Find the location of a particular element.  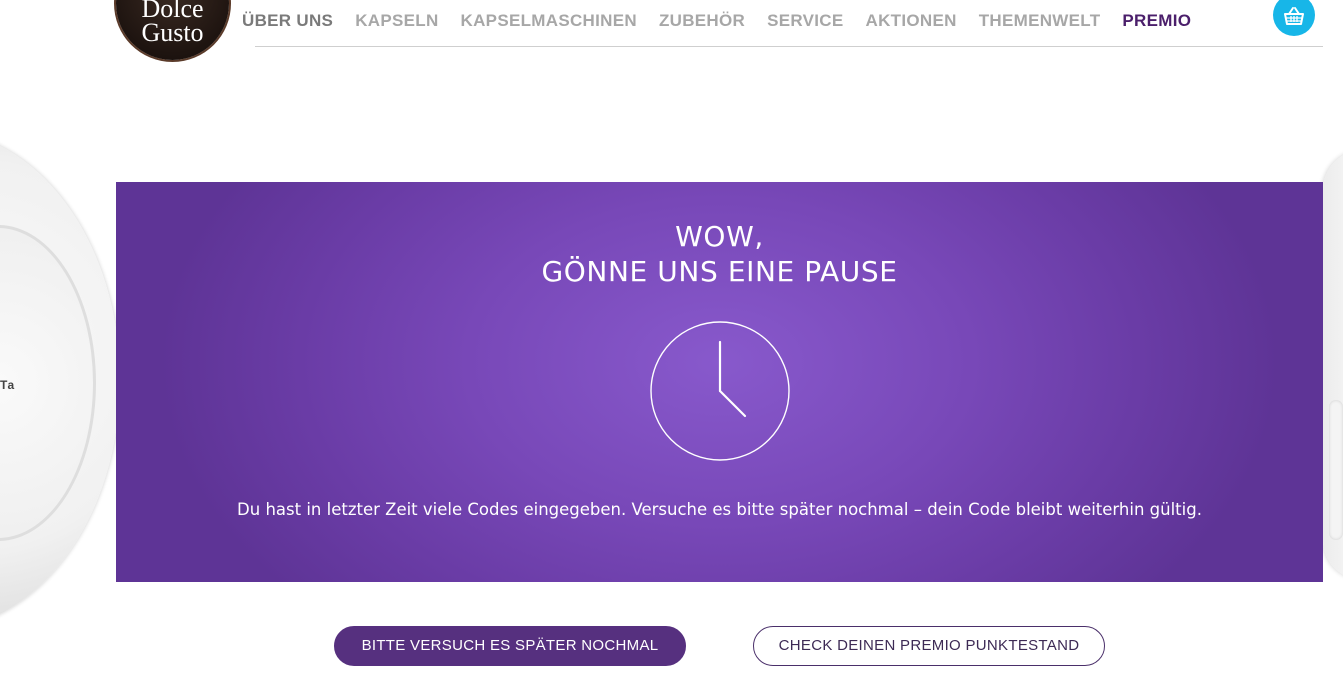

nav-item-themenwelt: THEMENWELT is located at coordinates (1040, 21).